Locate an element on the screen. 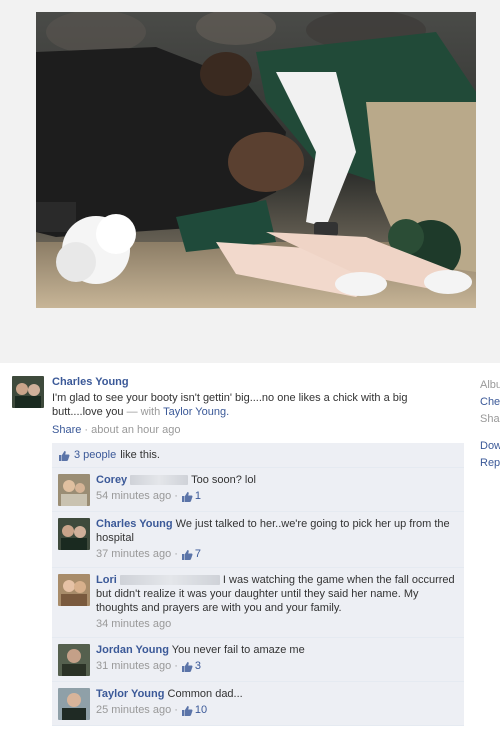 The width and height of the screenshot is (500, 739). comment-meta: 31 minutes ago · 3 is located at coordinates (277, 666).